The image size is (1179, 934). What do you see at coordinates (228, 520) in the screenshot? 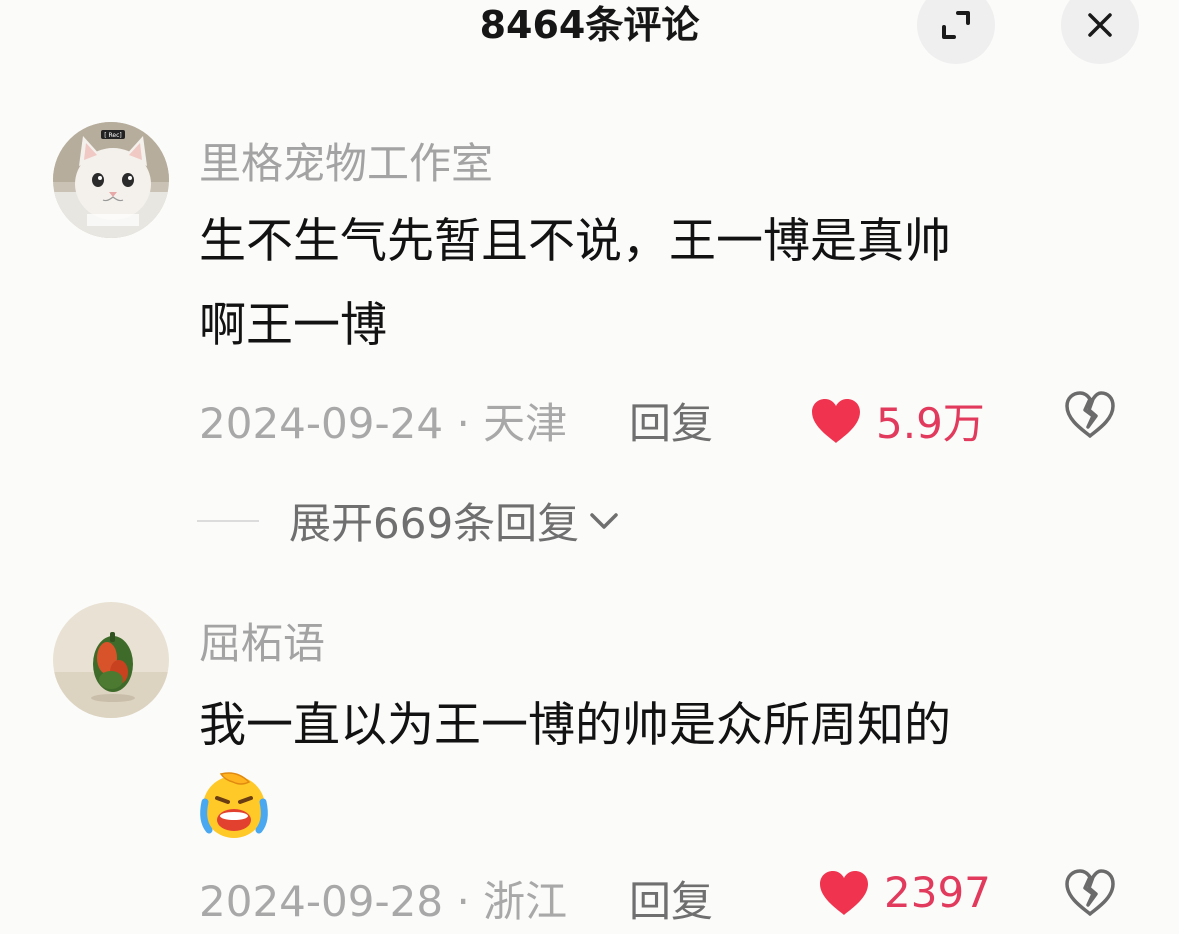
I see `divider-line` at bounding box center [228, 520].